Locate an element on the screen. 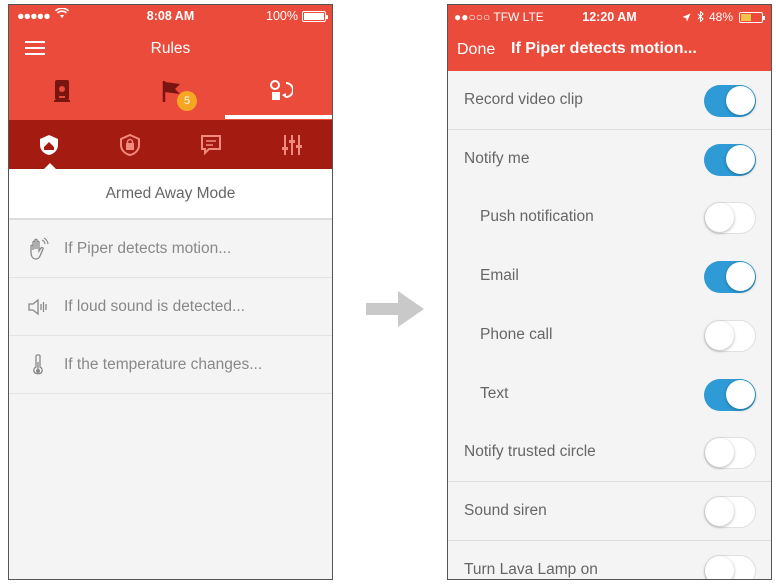  setting-label: Phone call is located at coordinates (516, 334).